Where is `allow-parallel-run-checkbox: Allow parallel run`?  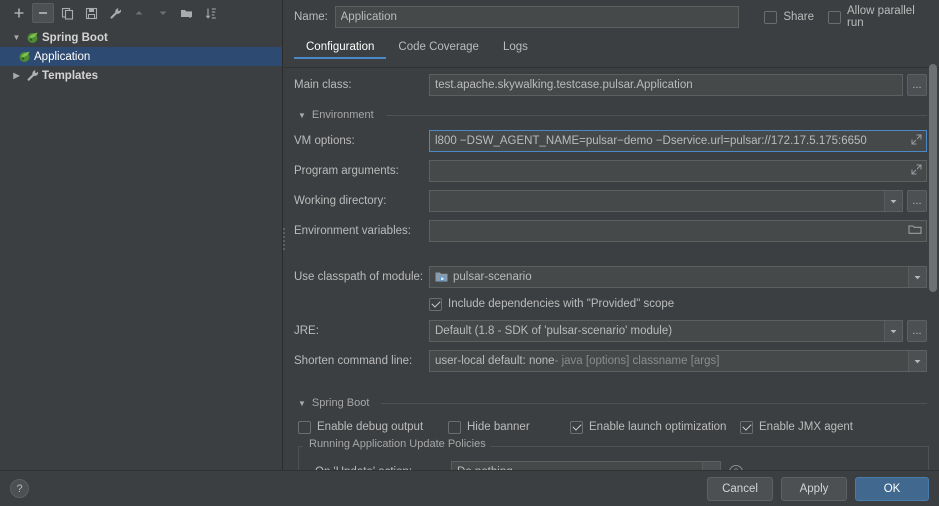
allow-parallel-run-checkbox: Allow parallel run is located at coordinates (878, 17).